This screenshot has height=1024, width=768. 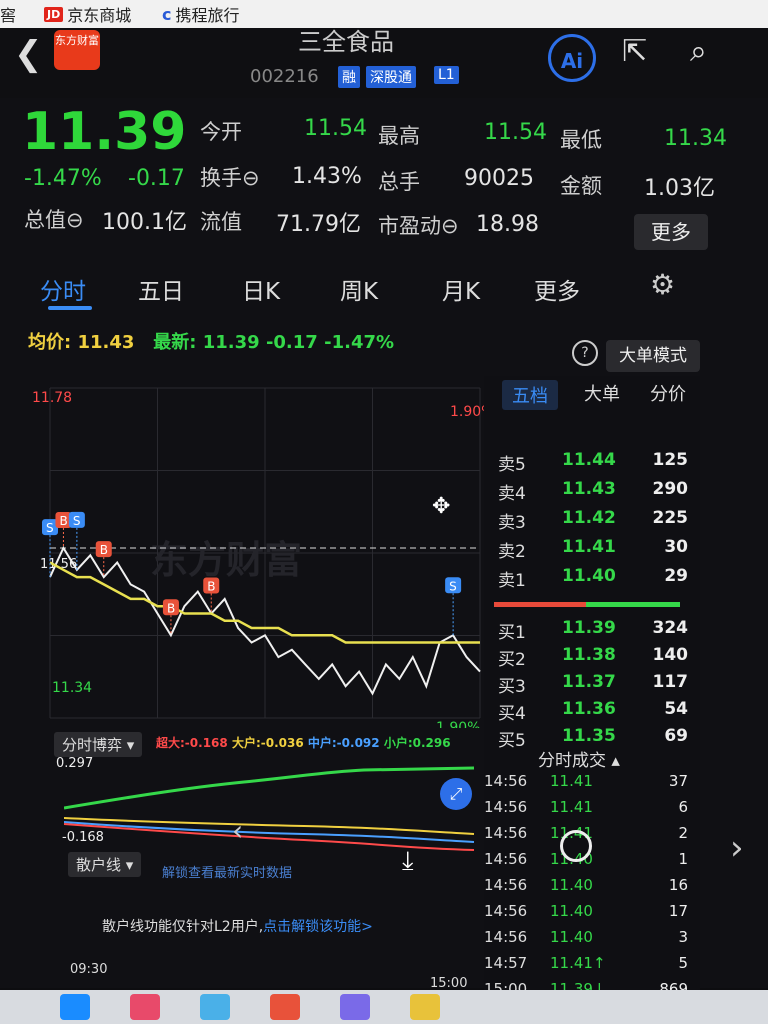 What do you see at coordinates (592, 863) in the screenshot?
I see `trade-row: 14:56 11.40 1` at bounding box center [592, 863].